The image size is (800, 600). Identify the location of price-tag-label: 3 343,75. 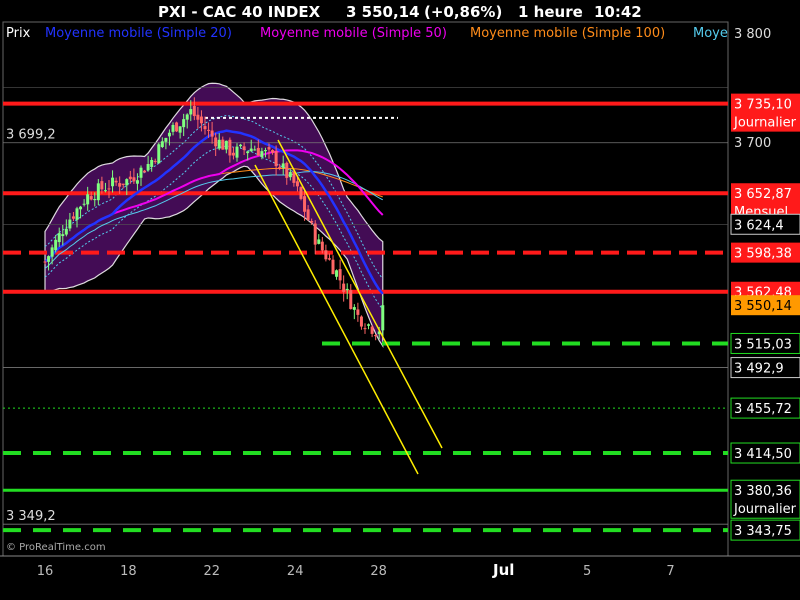
(763, 531).